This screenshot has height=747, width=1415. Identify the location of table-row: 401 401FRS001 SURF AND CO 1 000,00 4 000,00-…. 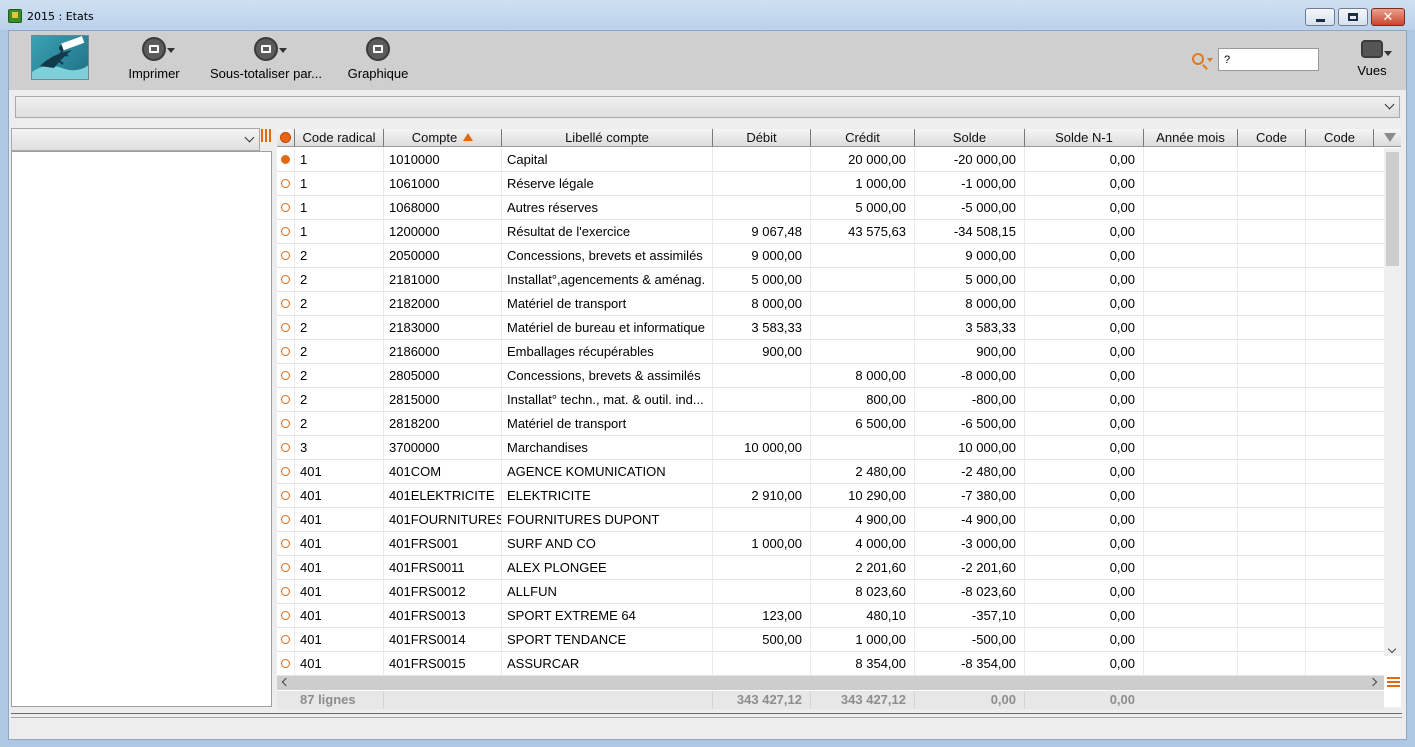
(830, 544).